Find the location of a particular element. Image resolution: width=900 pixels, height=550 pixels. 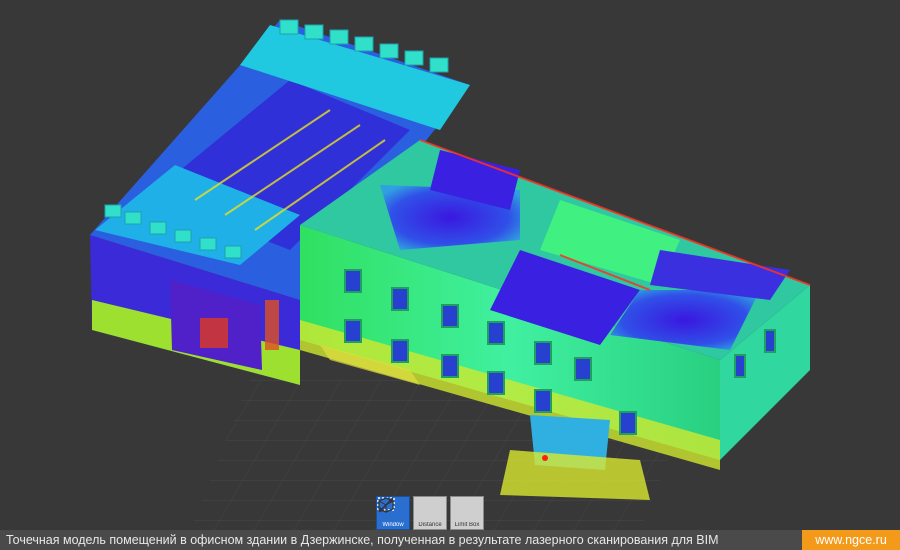

distance-label: Distance is located at coordinates (430, 525).